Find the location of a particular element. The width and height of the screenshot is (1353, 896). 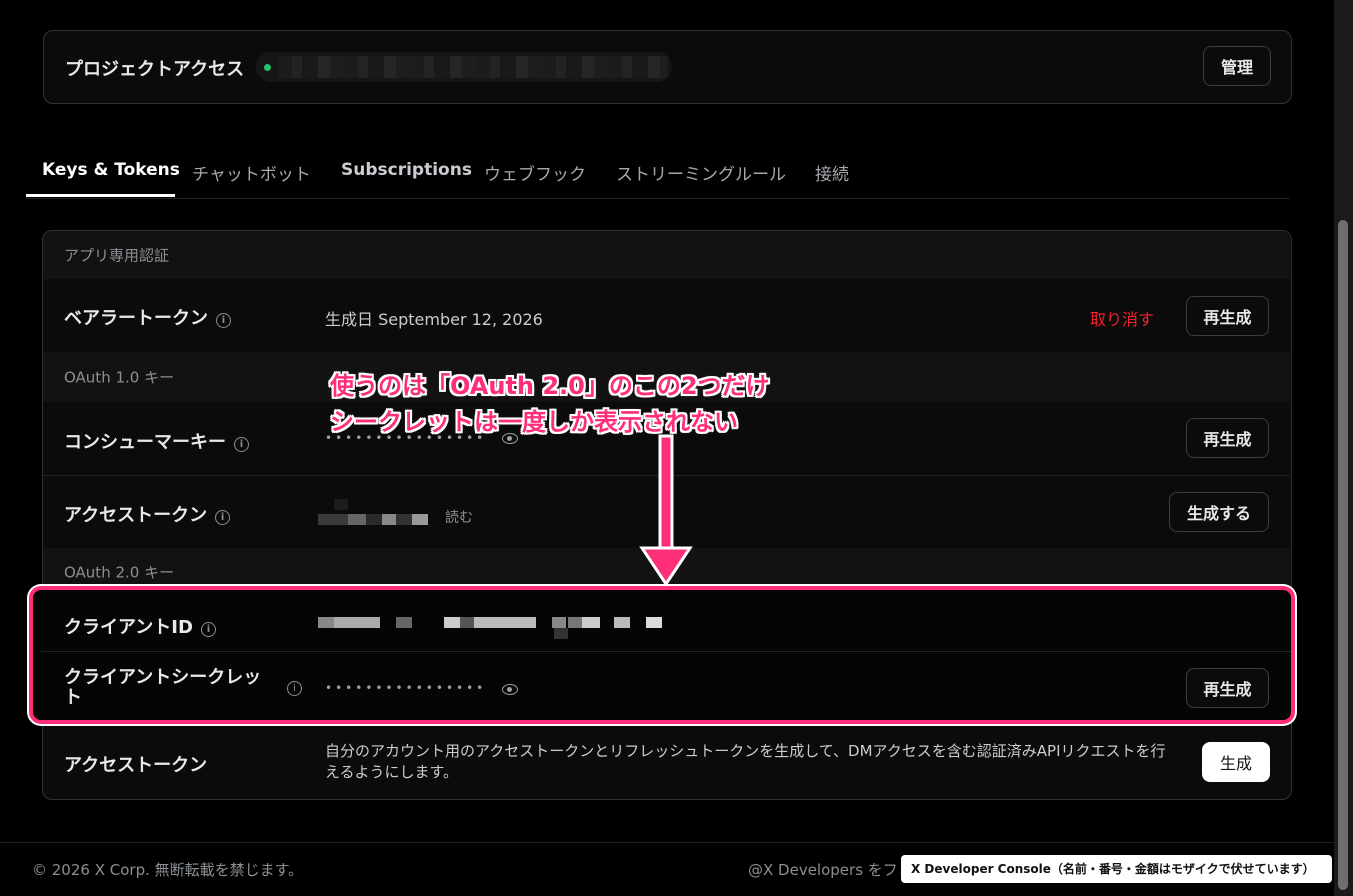

status-dot-icon is located at coordinates (267, 67).